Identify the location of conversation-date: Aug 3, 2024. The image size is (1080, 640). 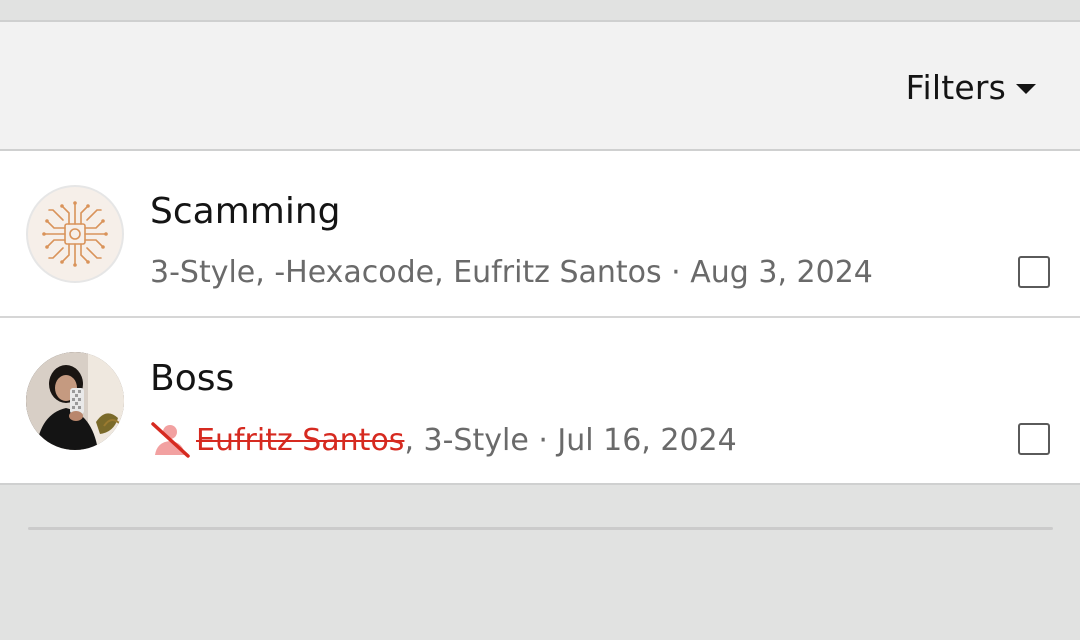
(781, 272).